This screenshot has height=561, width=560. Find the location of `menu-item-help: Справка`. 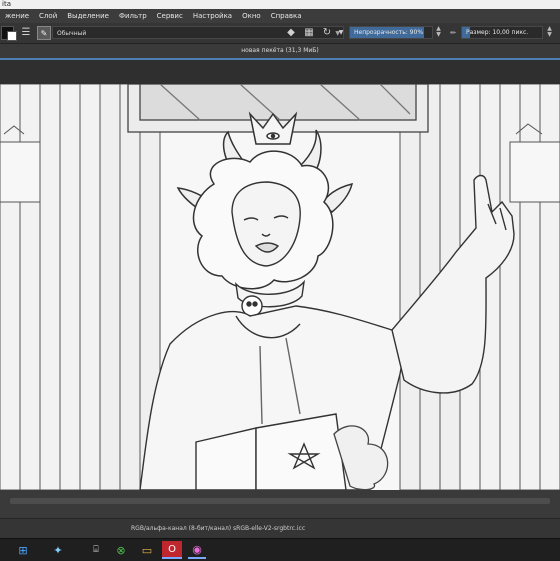

menu-item-help: Справка is located at coordinates (286, 16).